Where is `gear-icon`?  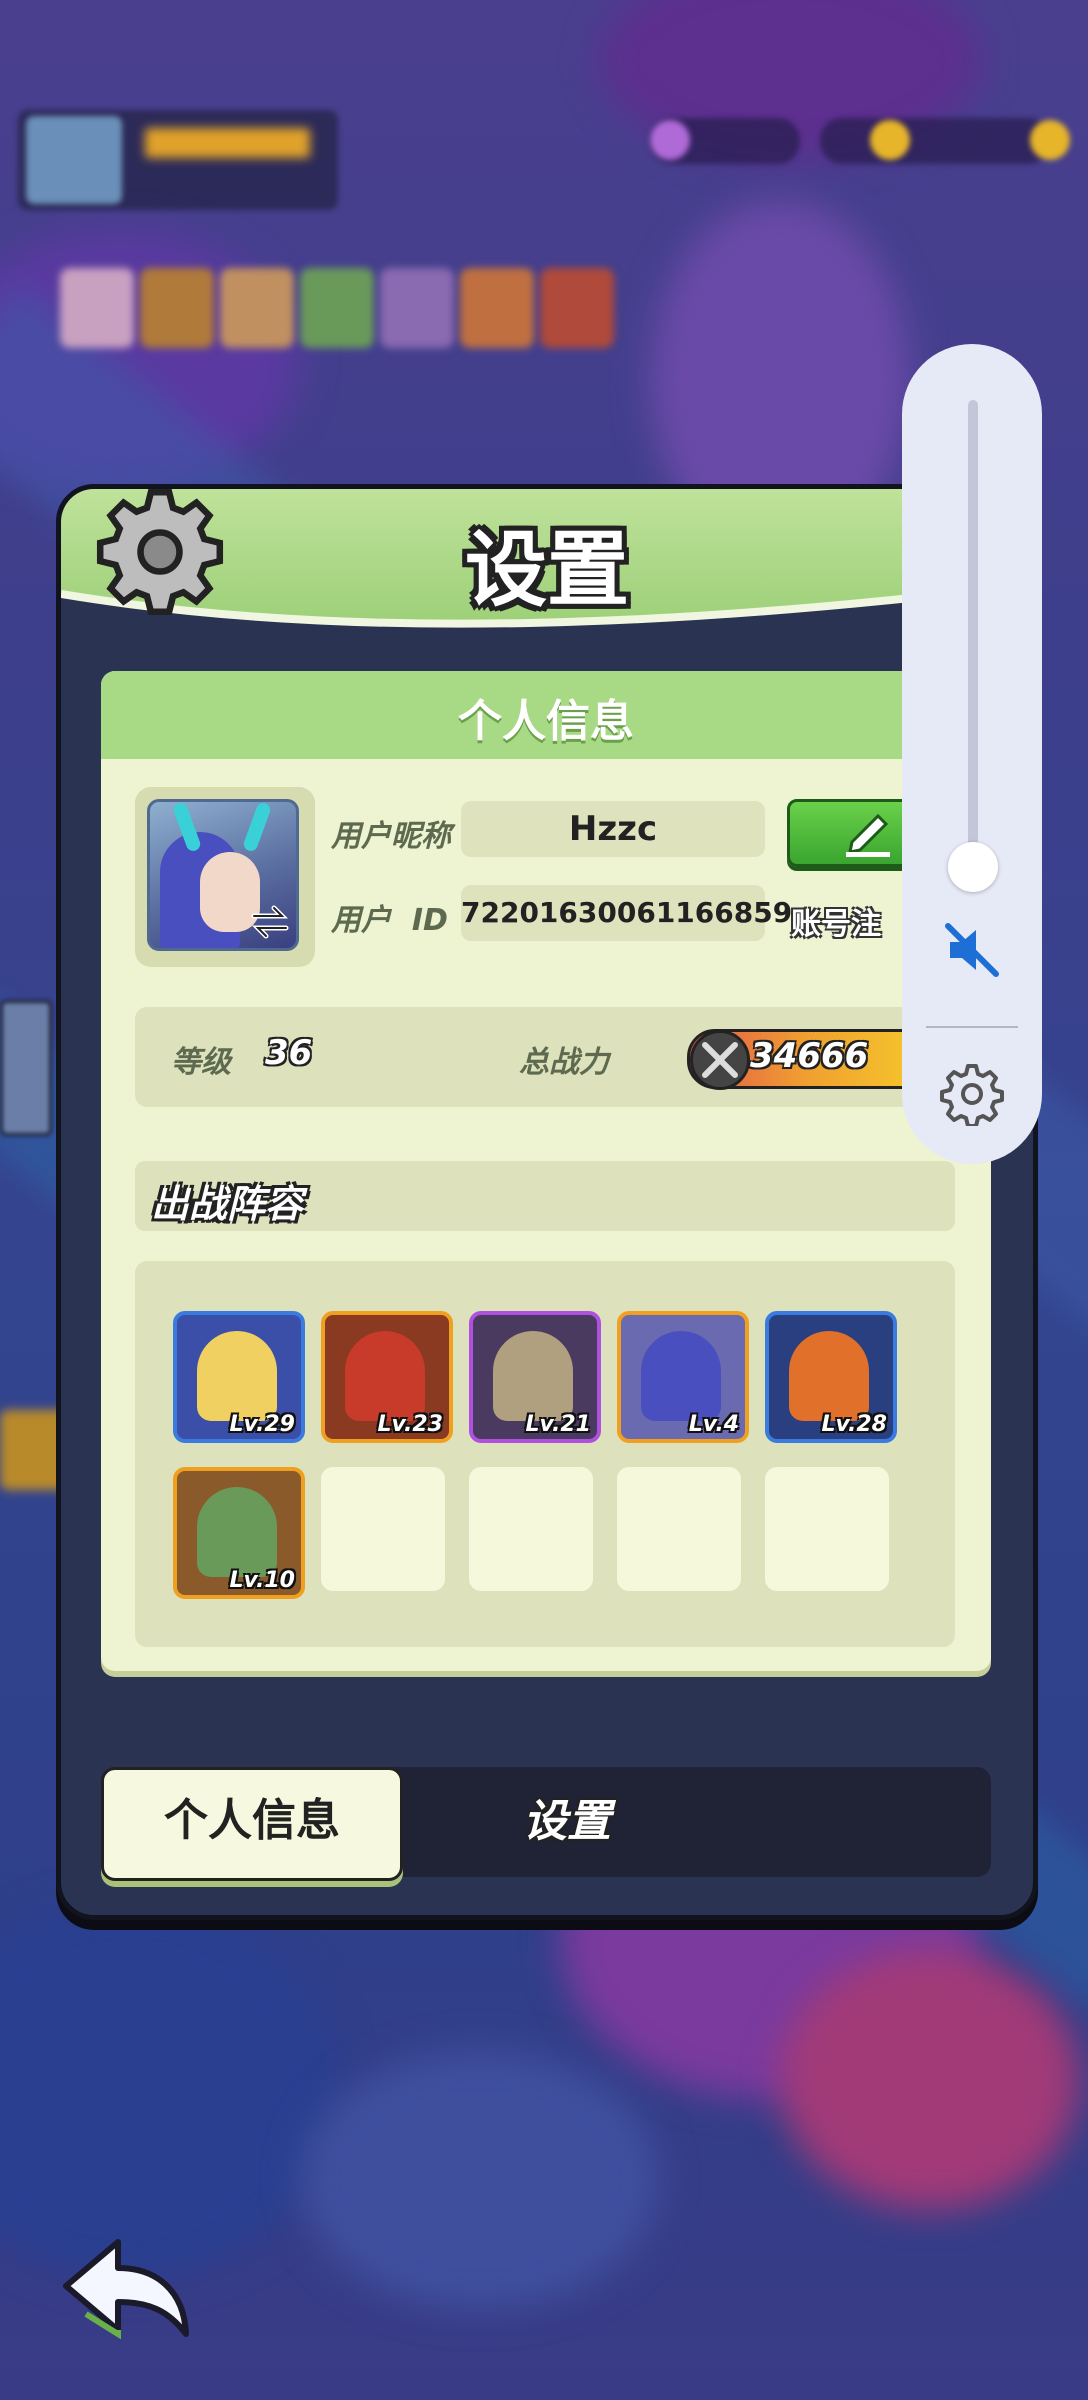 gear-icon is located at coordinates (972, 1094).